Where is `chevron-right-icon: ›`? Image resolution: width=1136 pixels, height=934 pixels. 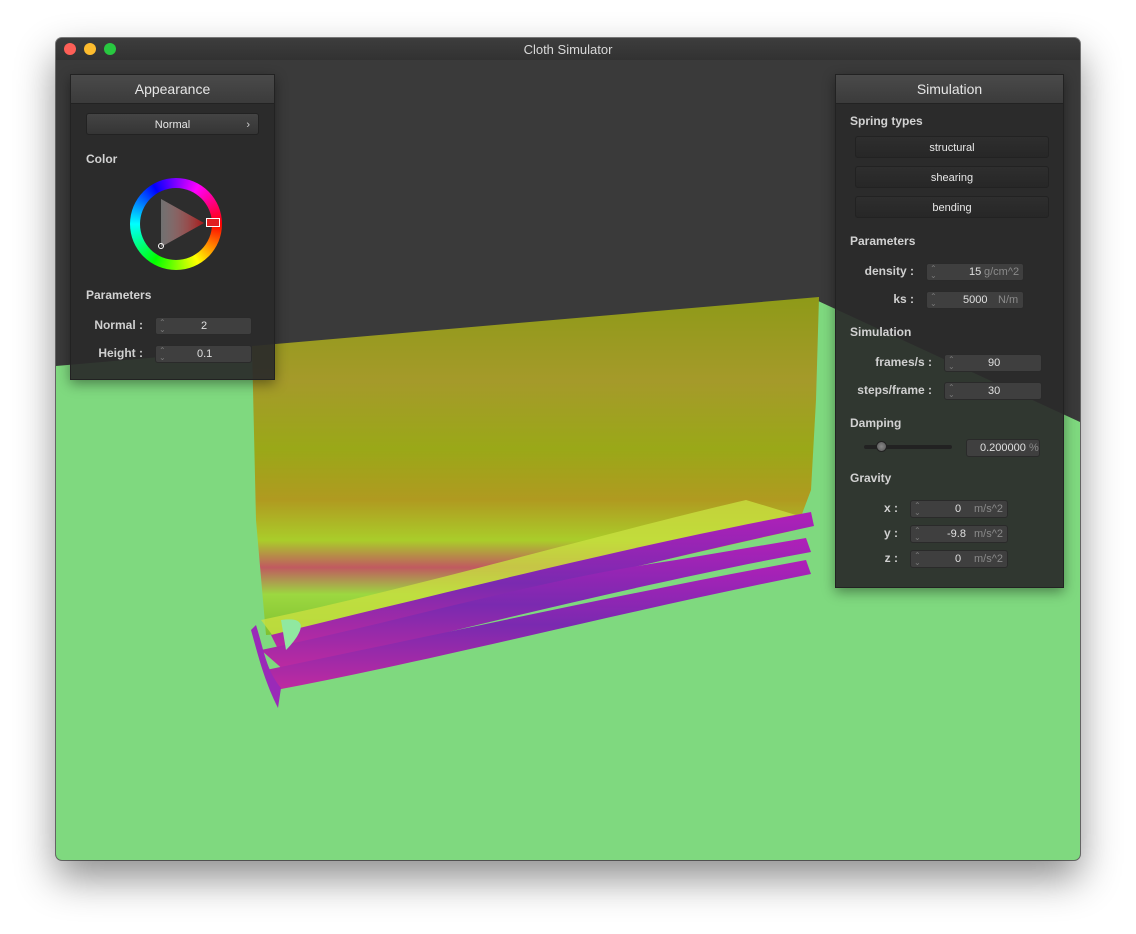 chevron-right-icon: › is located at coordinates (248, 125).